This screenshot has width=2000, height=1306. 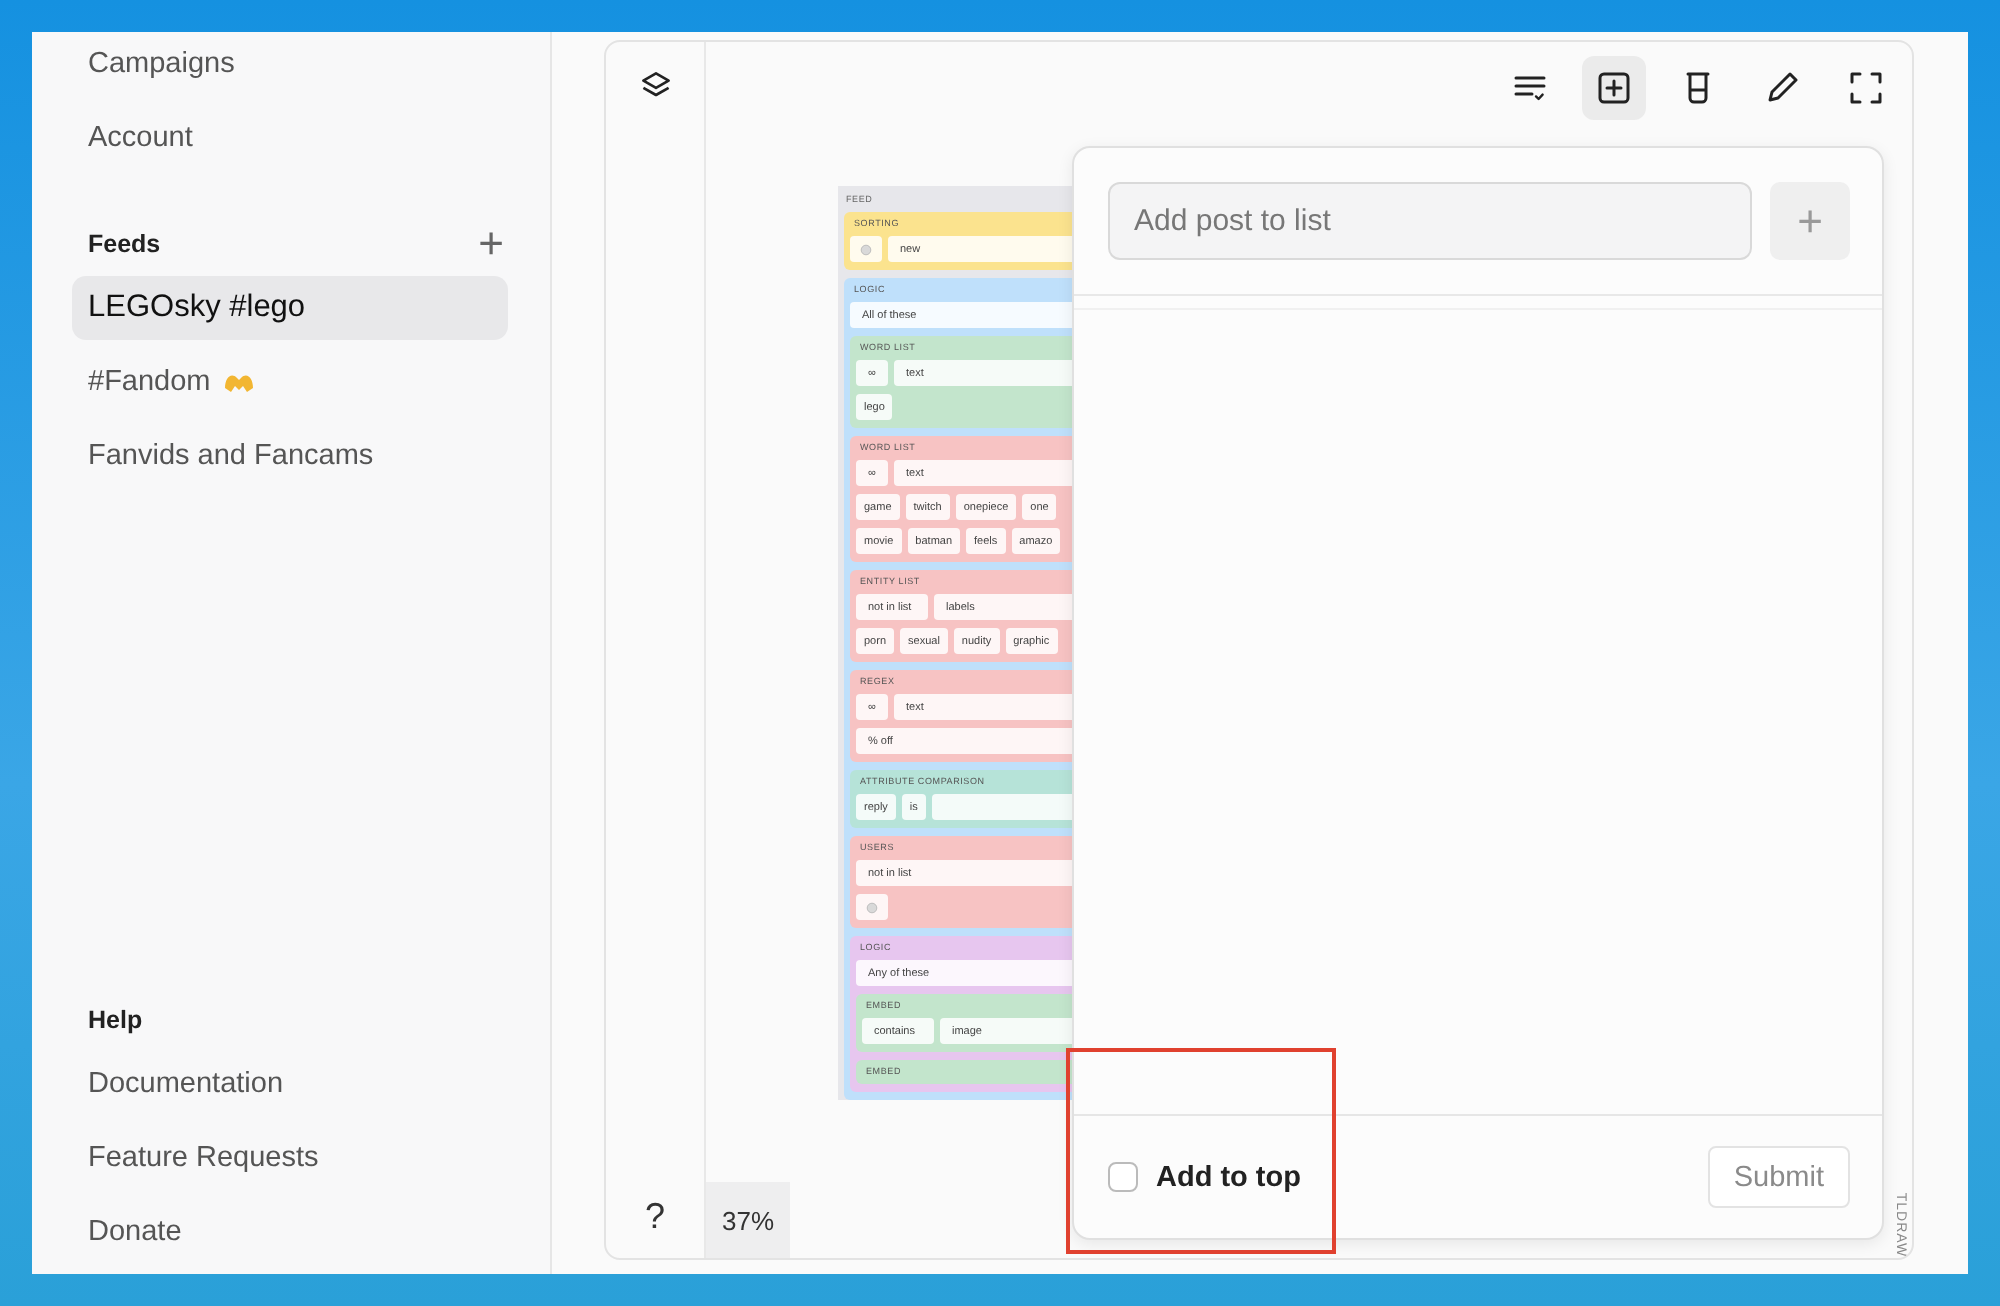 I want to click on nav-item: Account, so click(x=290, y=138).